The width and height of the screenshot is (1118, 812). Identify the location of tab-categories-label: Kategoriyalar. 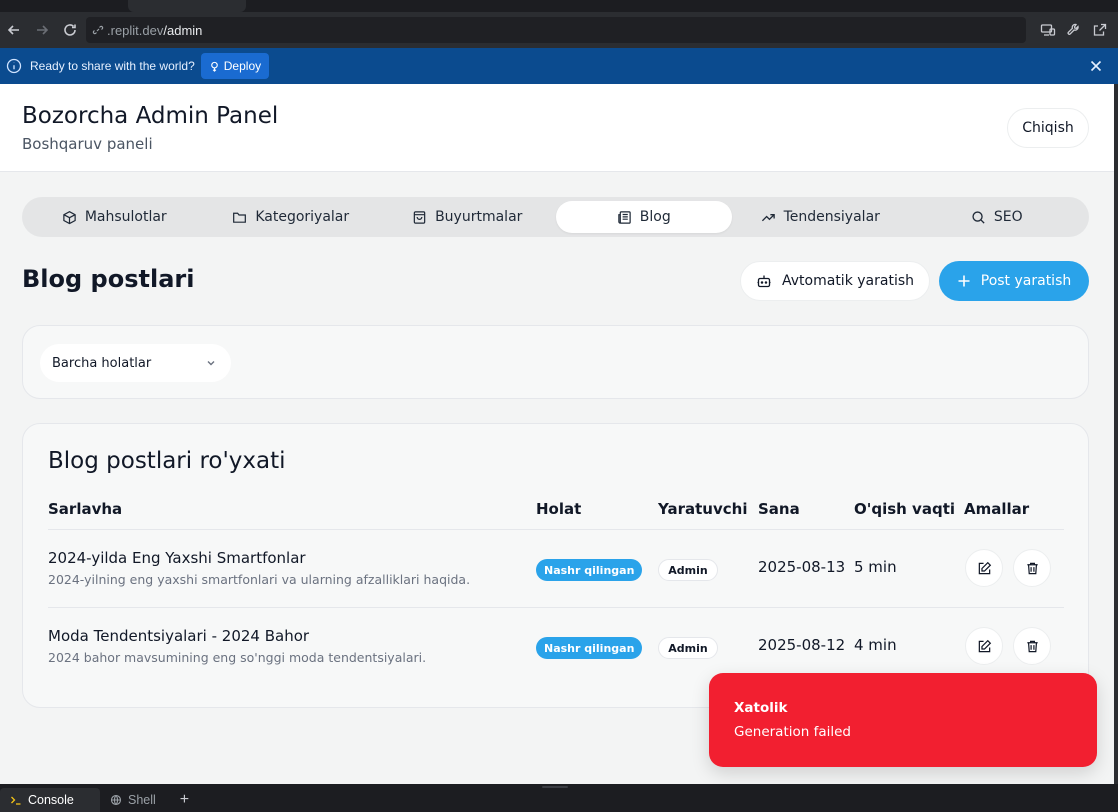
(302, 217).